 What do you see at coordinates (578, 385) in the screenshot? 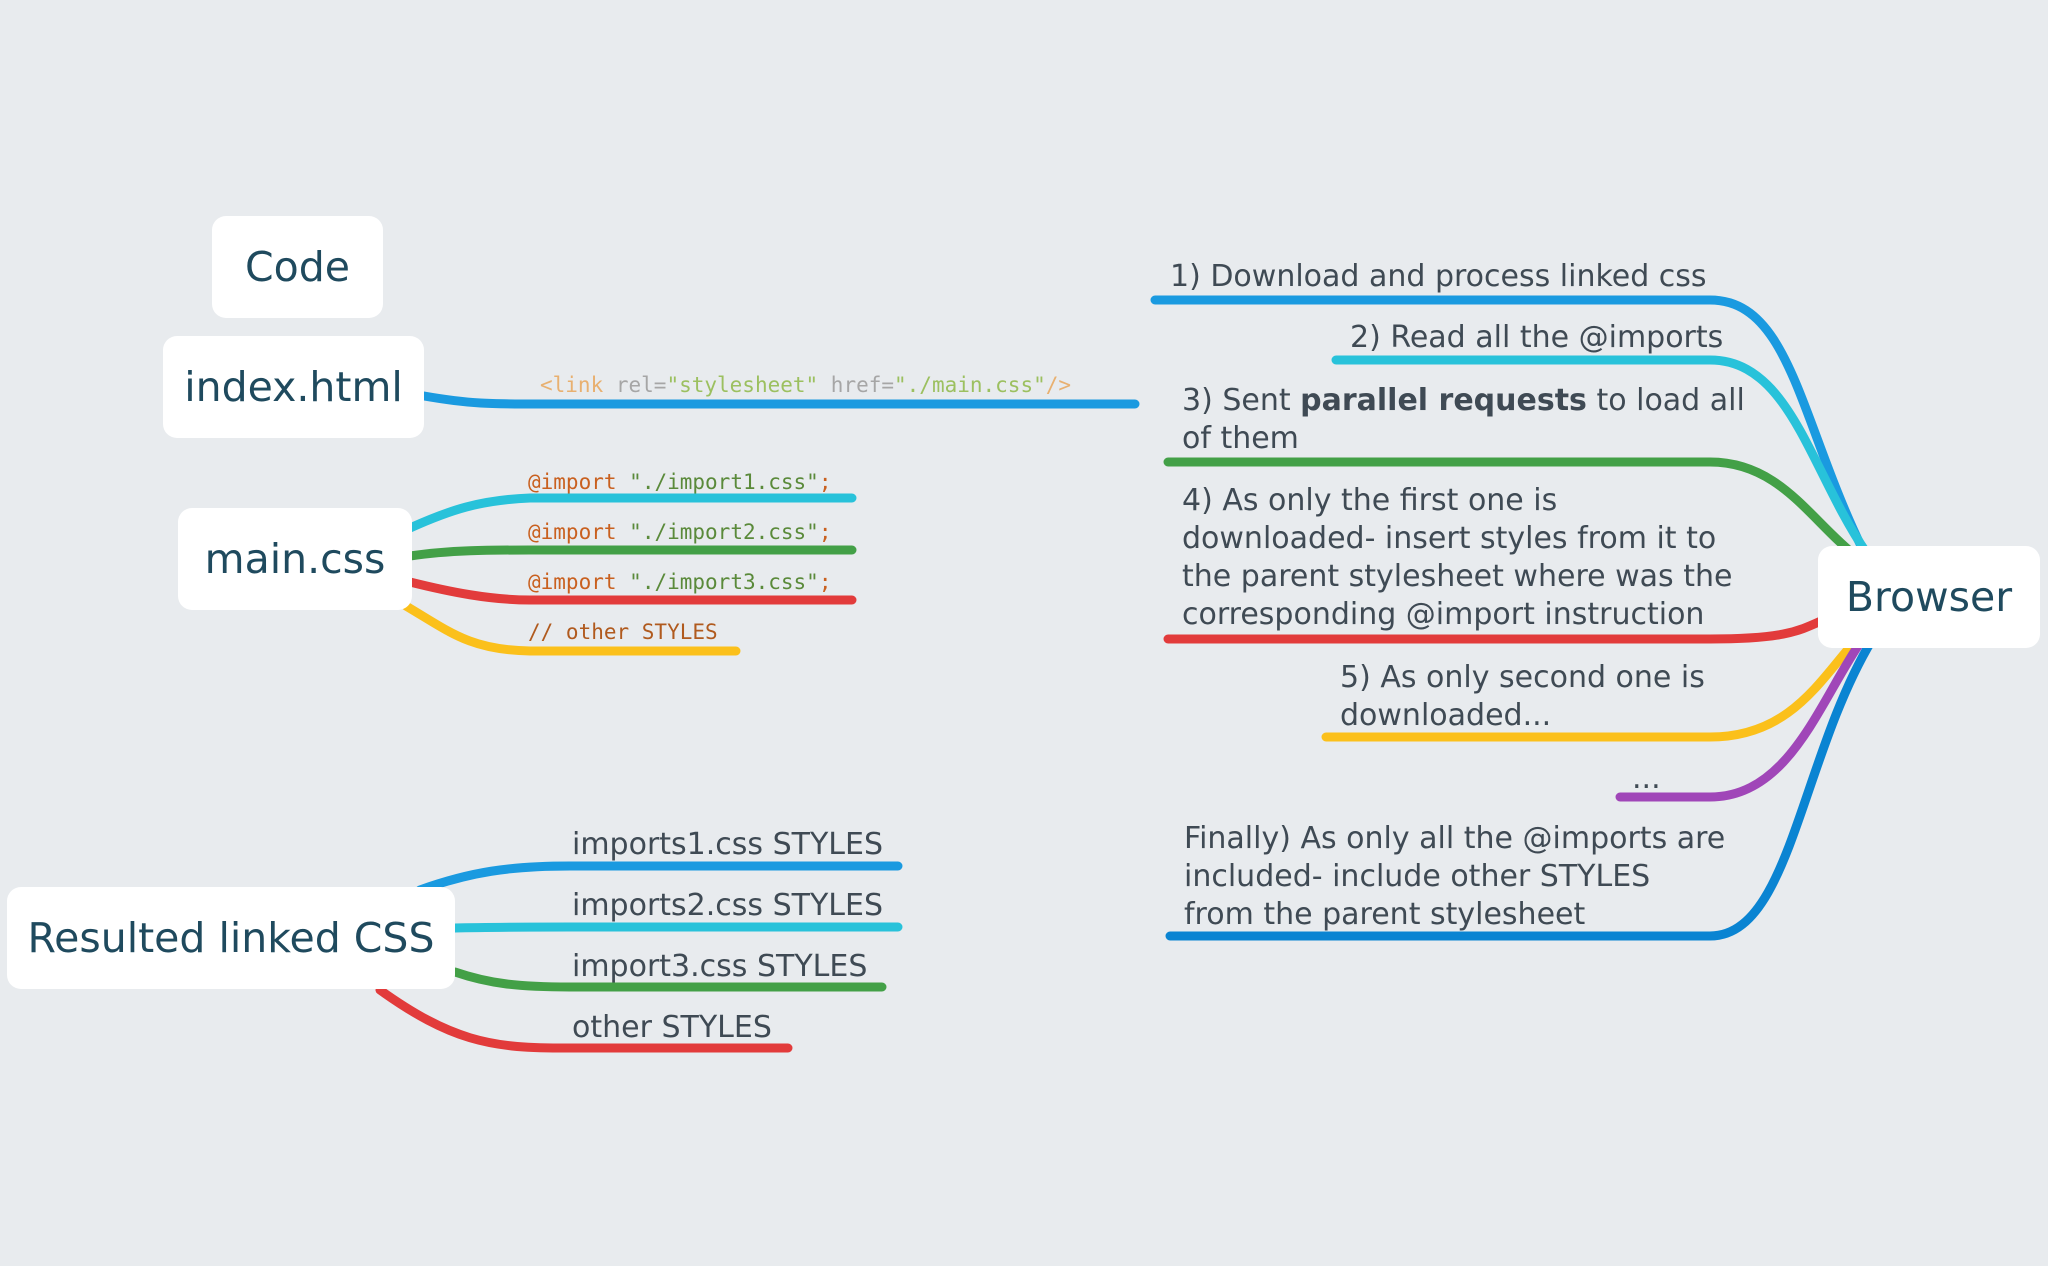
I see `link-tag-open: <link` at bounding box center [578, 385].